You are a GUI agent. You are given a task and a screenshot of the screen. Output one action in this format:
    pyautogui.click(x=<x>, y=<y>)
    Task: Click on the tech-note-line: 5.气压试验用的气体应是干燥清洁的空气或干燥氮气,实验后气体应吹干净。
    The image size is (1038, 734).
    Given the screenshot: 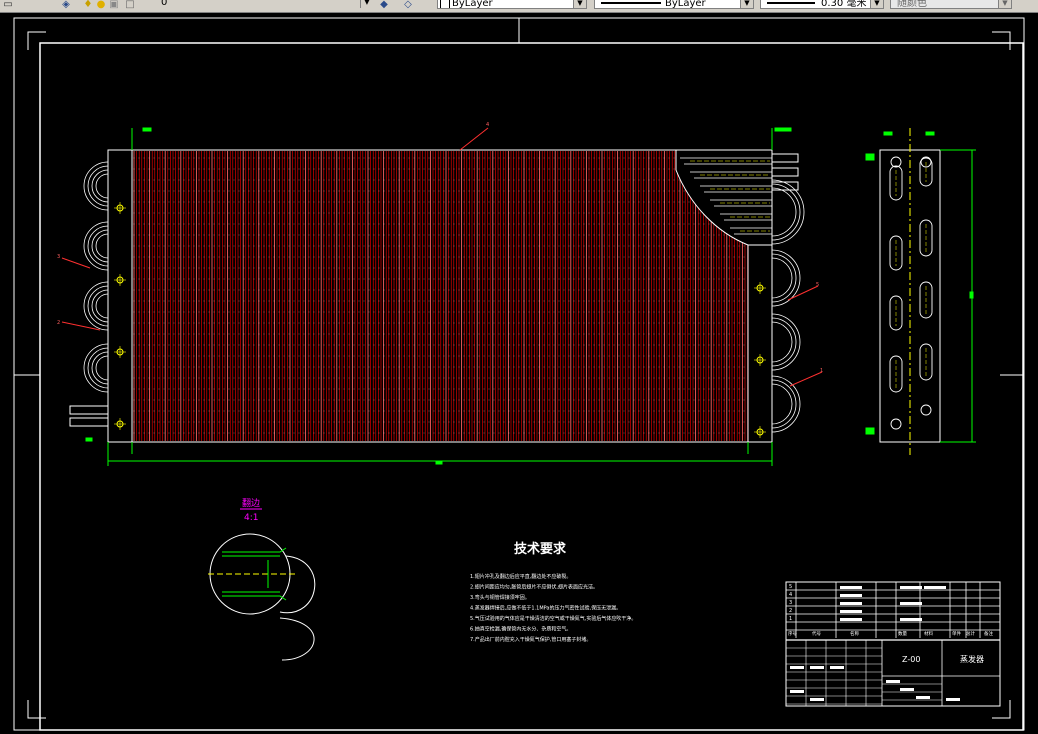 What is the action you would take?
    pyautogui.click(x=553, y=618)
    